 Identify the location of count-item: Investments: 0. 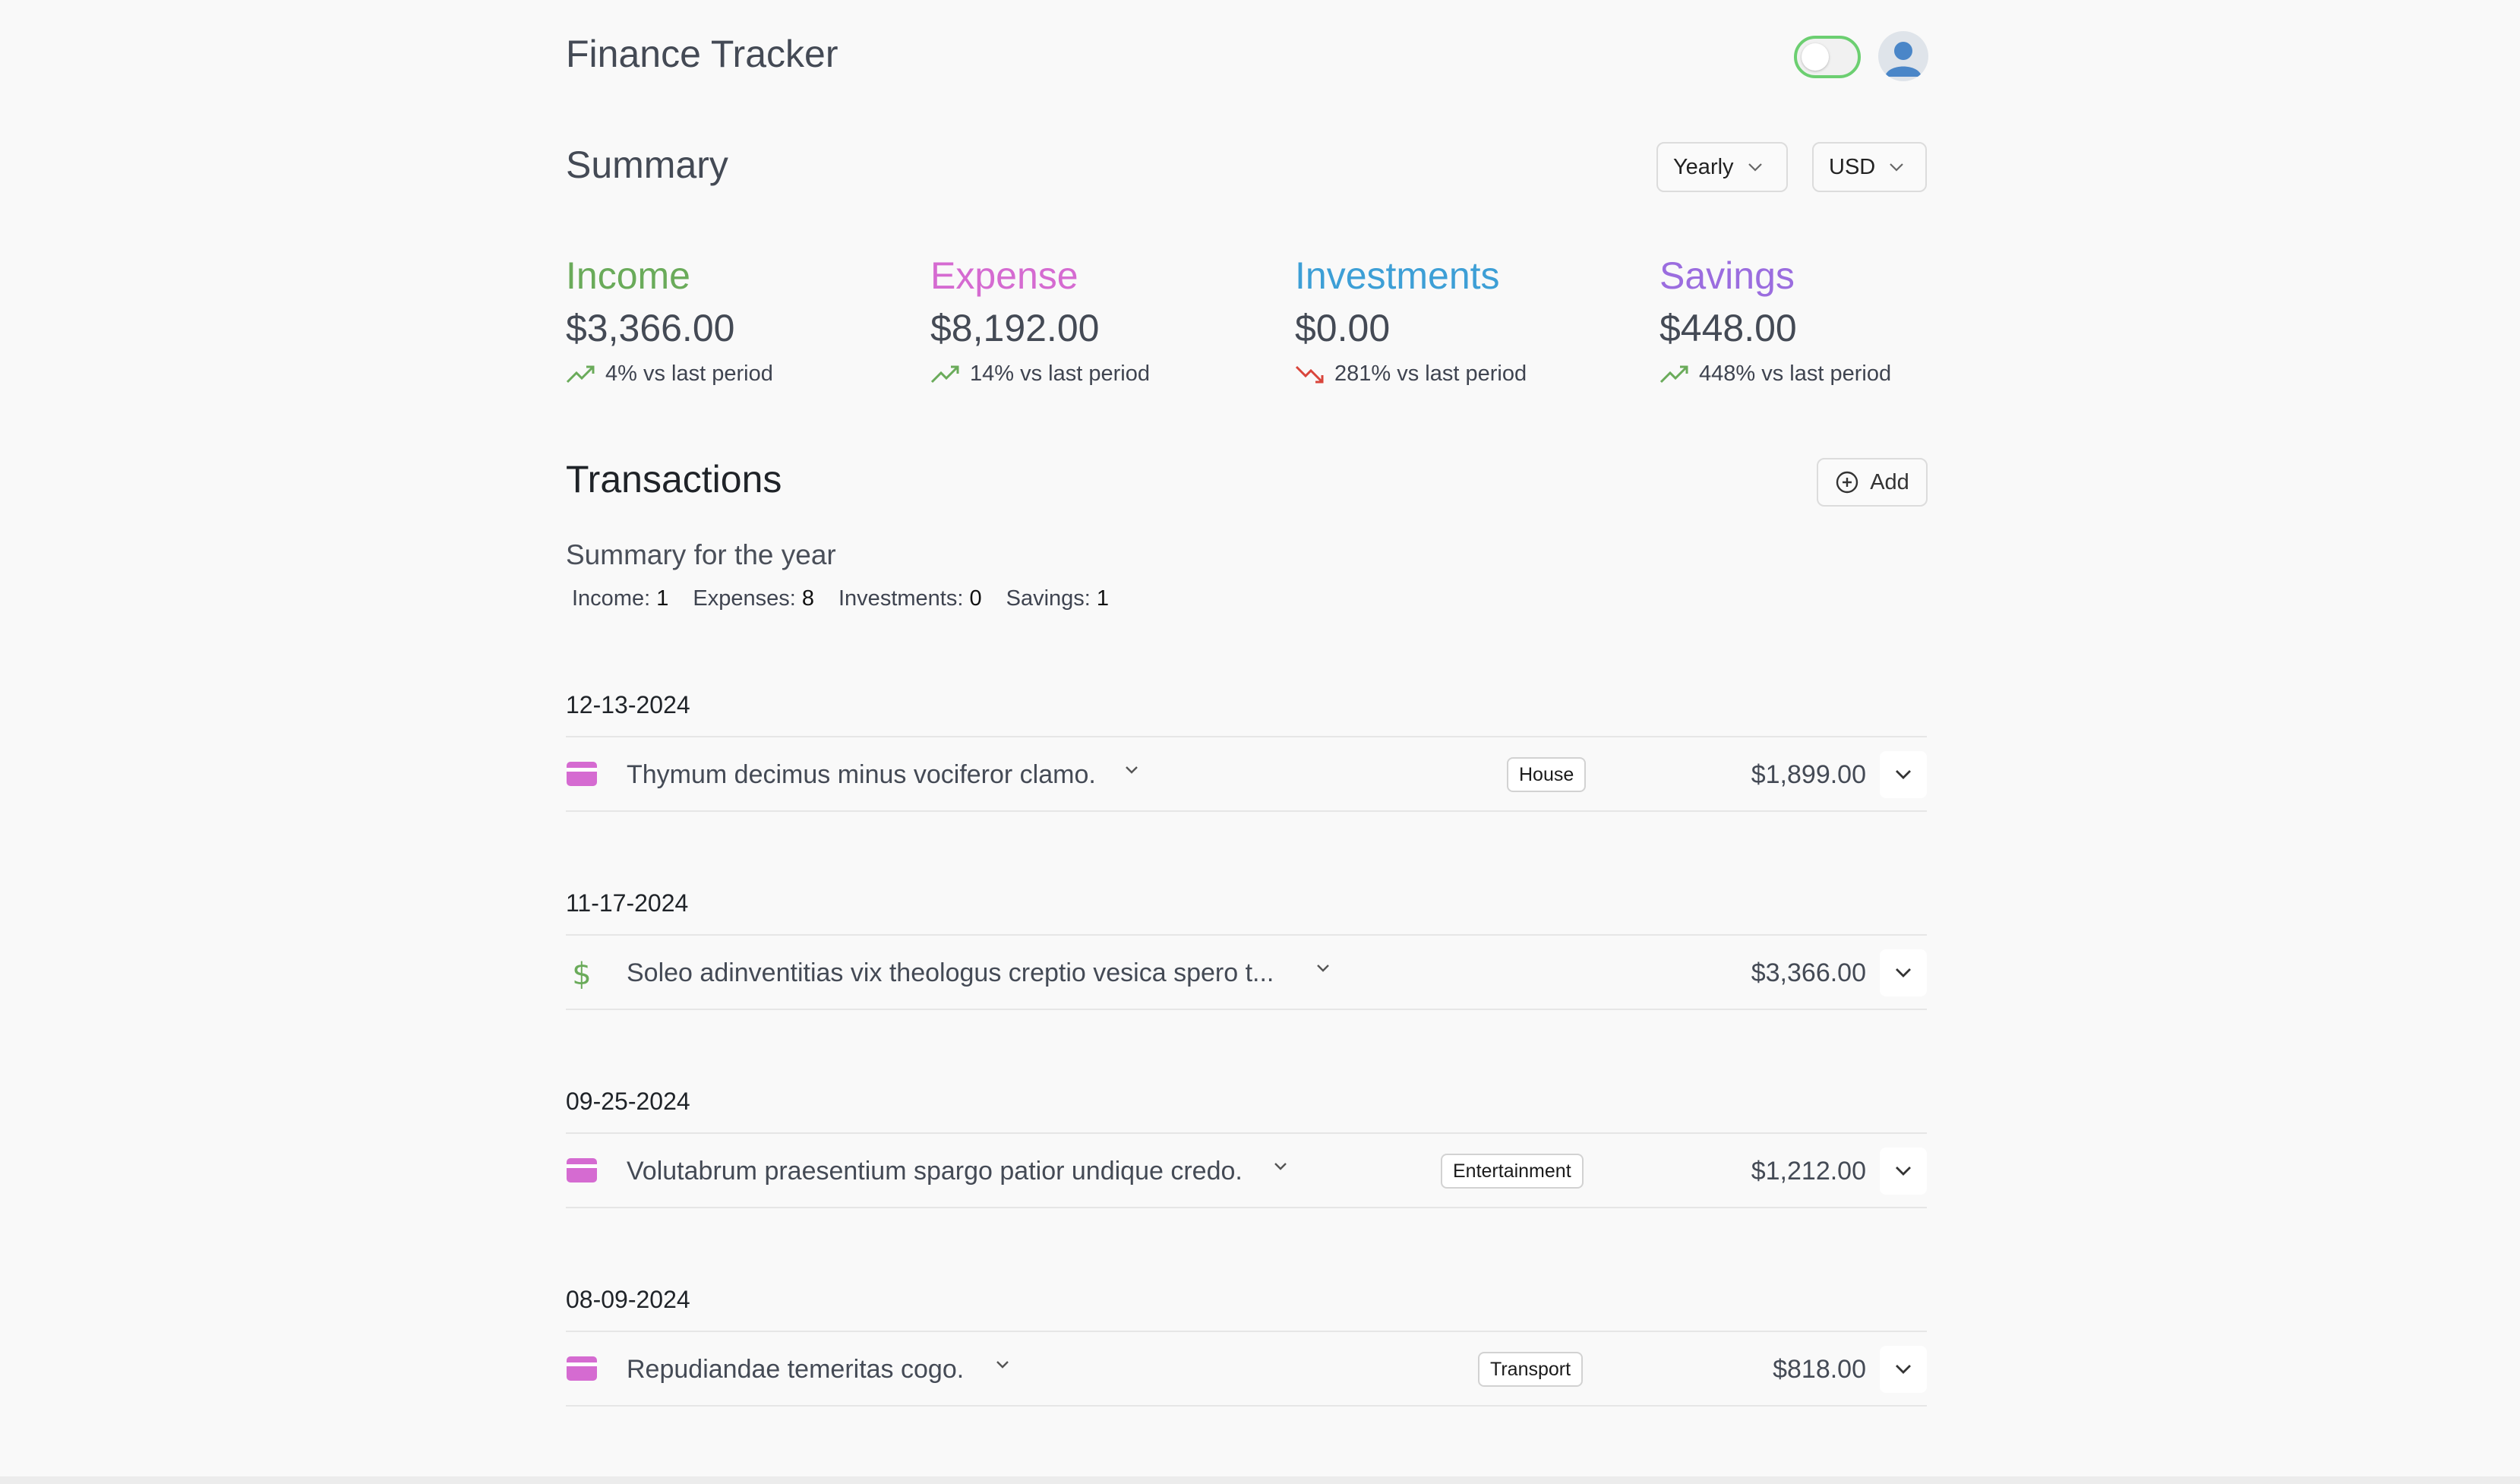
(910, 598).